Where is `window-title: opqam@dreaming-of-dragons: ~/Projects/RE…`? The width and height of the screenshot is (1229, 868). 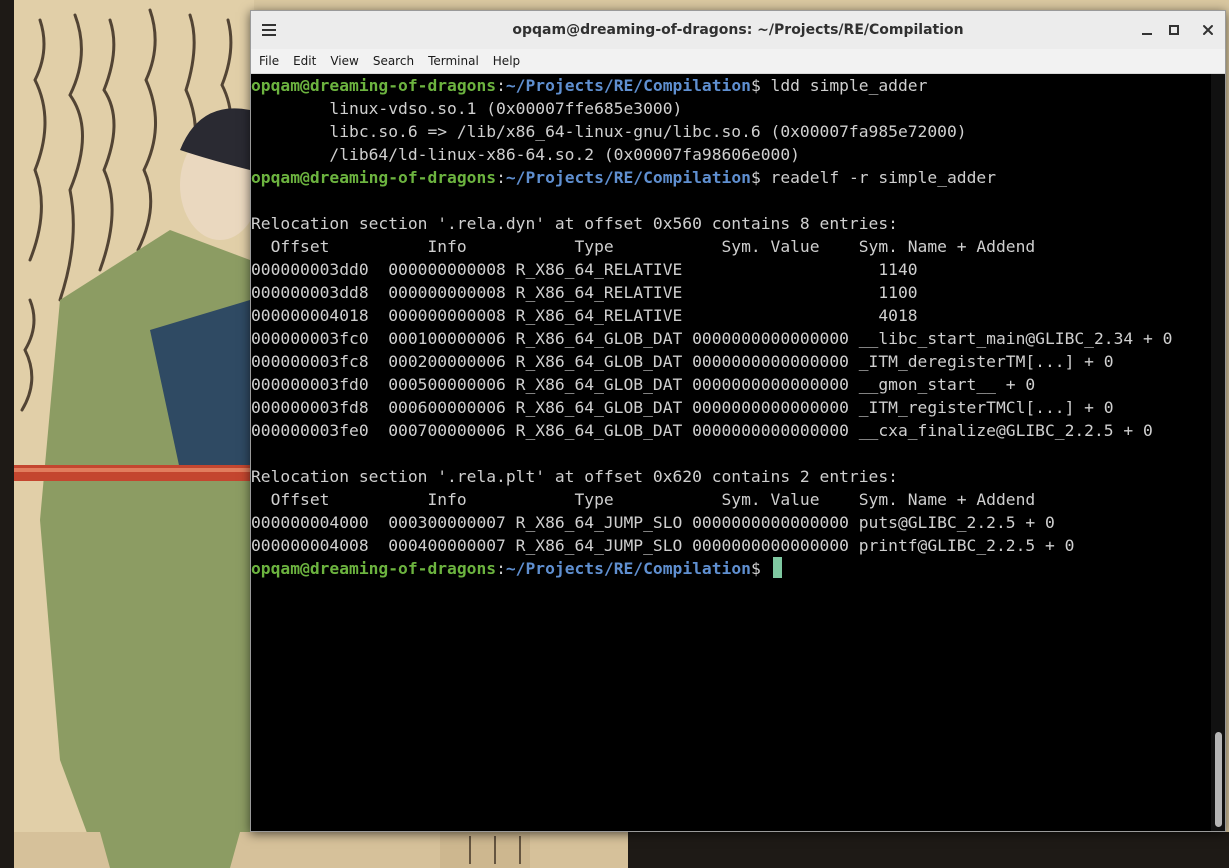
window-title: opqam@dreaming-of-dragons: ~/Projects/RE… is located at coordinates (738, 30).